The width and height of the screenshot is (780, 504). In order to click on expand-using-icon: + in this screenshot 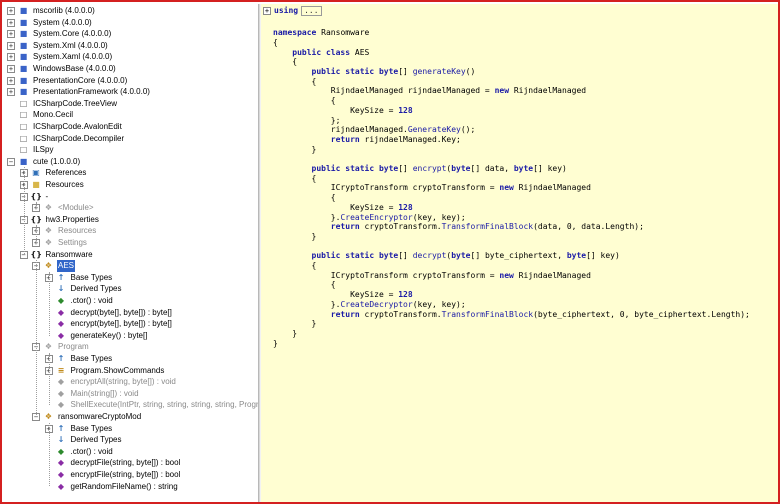, I will do `click(267, 10)`.